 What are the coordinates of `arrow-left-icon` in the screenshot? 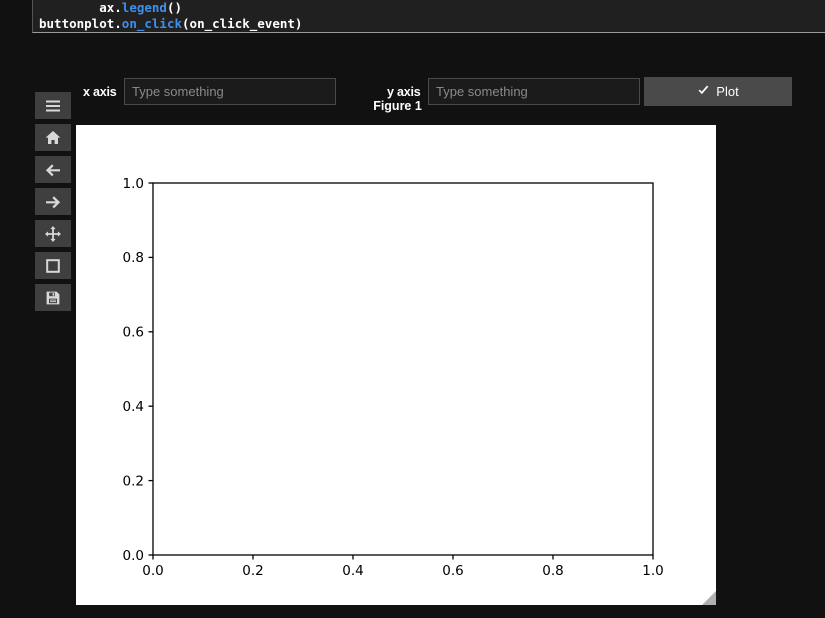 It's located at (53, 169).